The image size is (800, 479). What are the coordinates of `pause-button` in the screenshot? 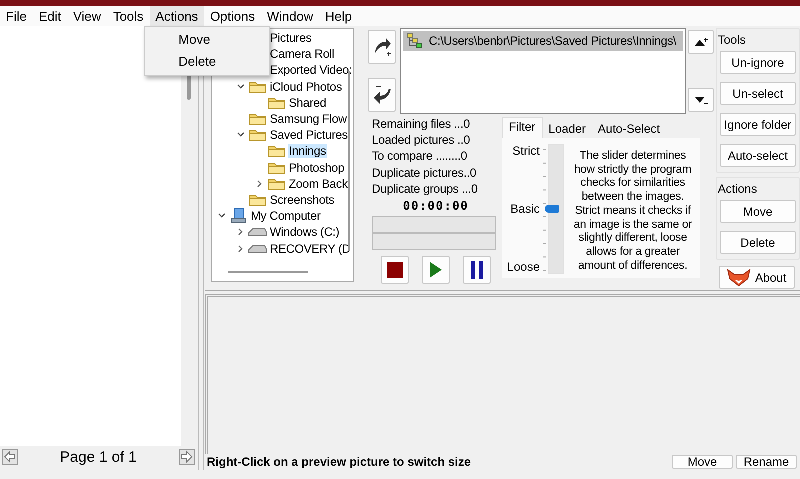 It's located at (477, 270).